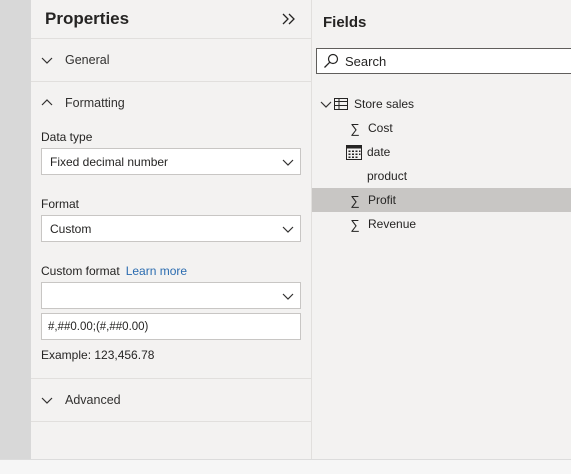  Describe the element at coordinates (366, 61) in the screenshot. I see `search-placeholder: Search` at that location.